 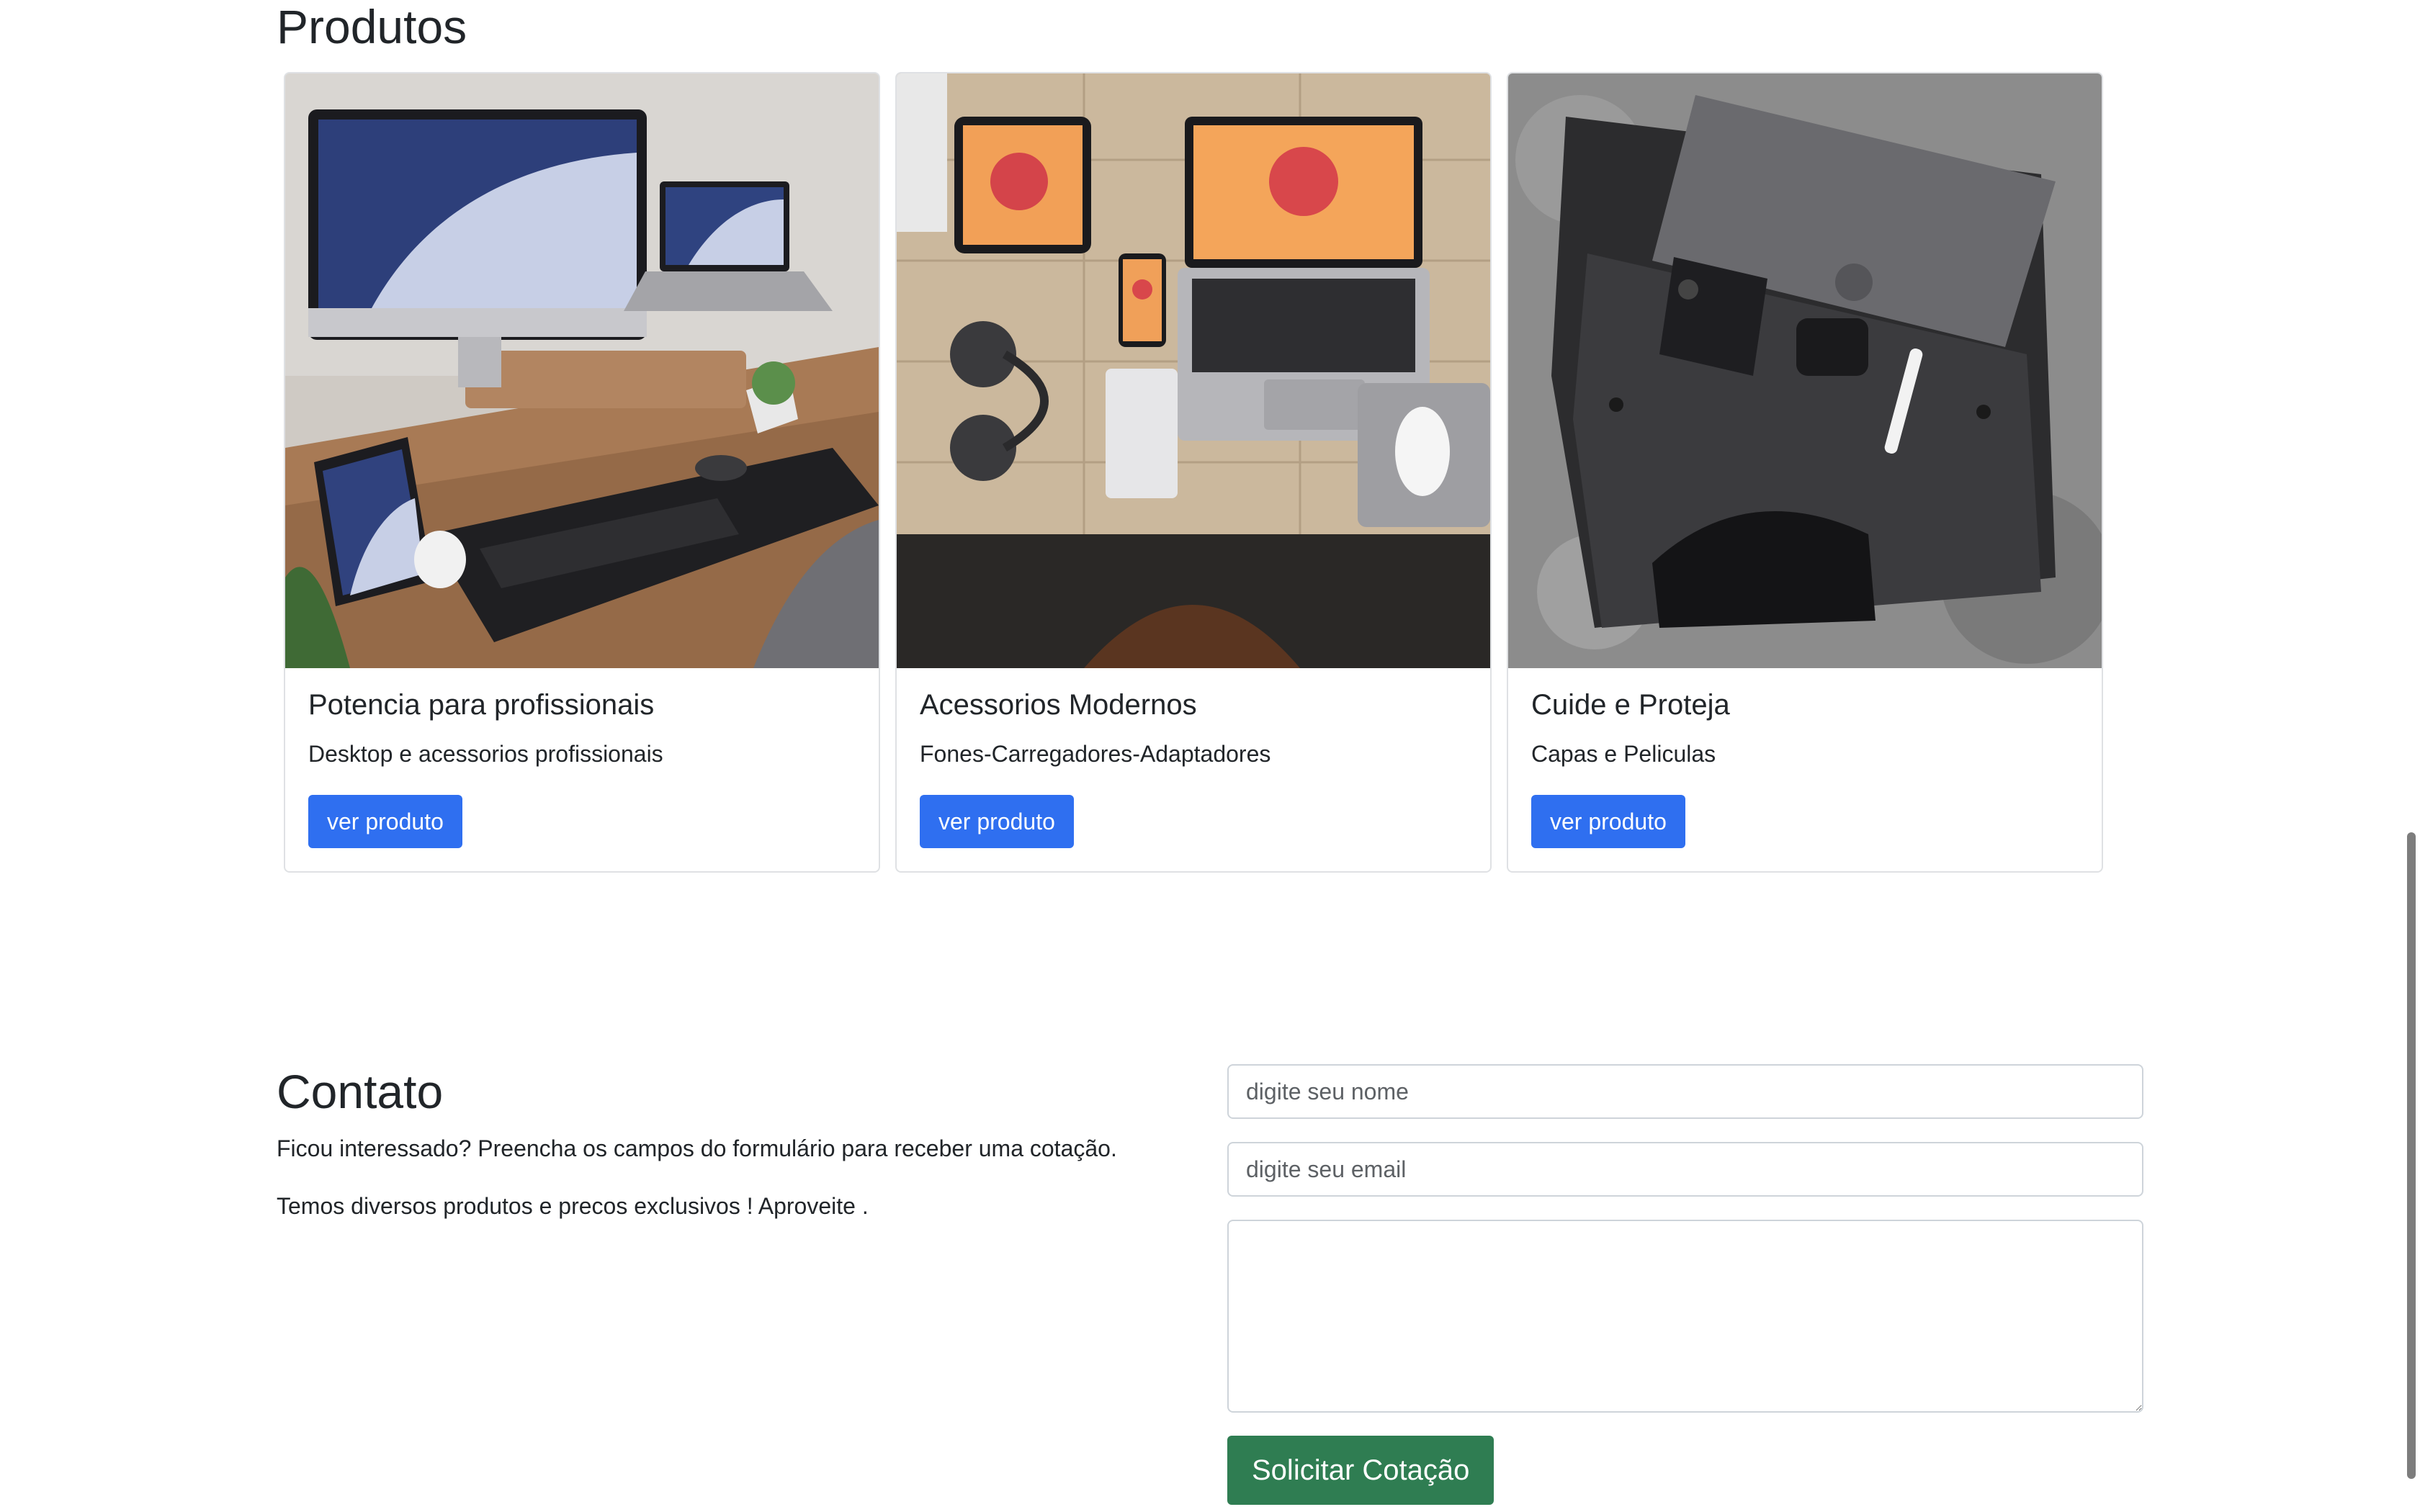 What do you see at coordinates (1685, 1169) in the screenshot?
I see `email-input` at bounding box center [1685, 1169].